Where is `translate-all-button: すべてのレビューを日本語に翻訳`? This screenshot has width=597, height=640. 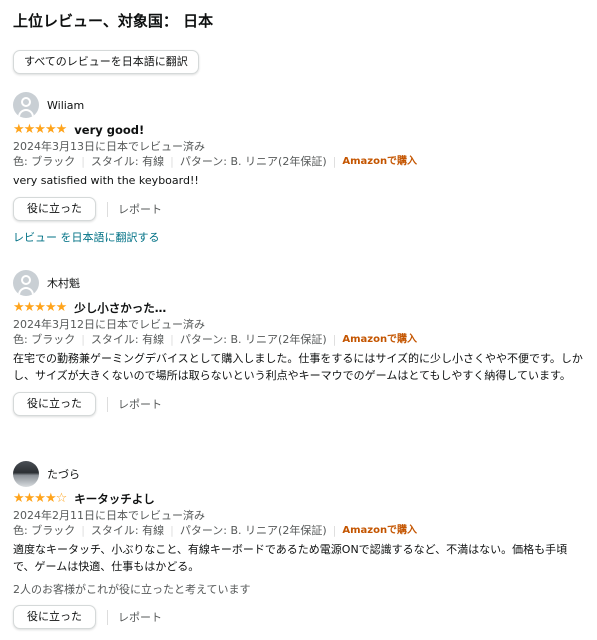 translate-all-button: すべてのレビューを日本語に翻訳 is located at coordinates (106, 62).